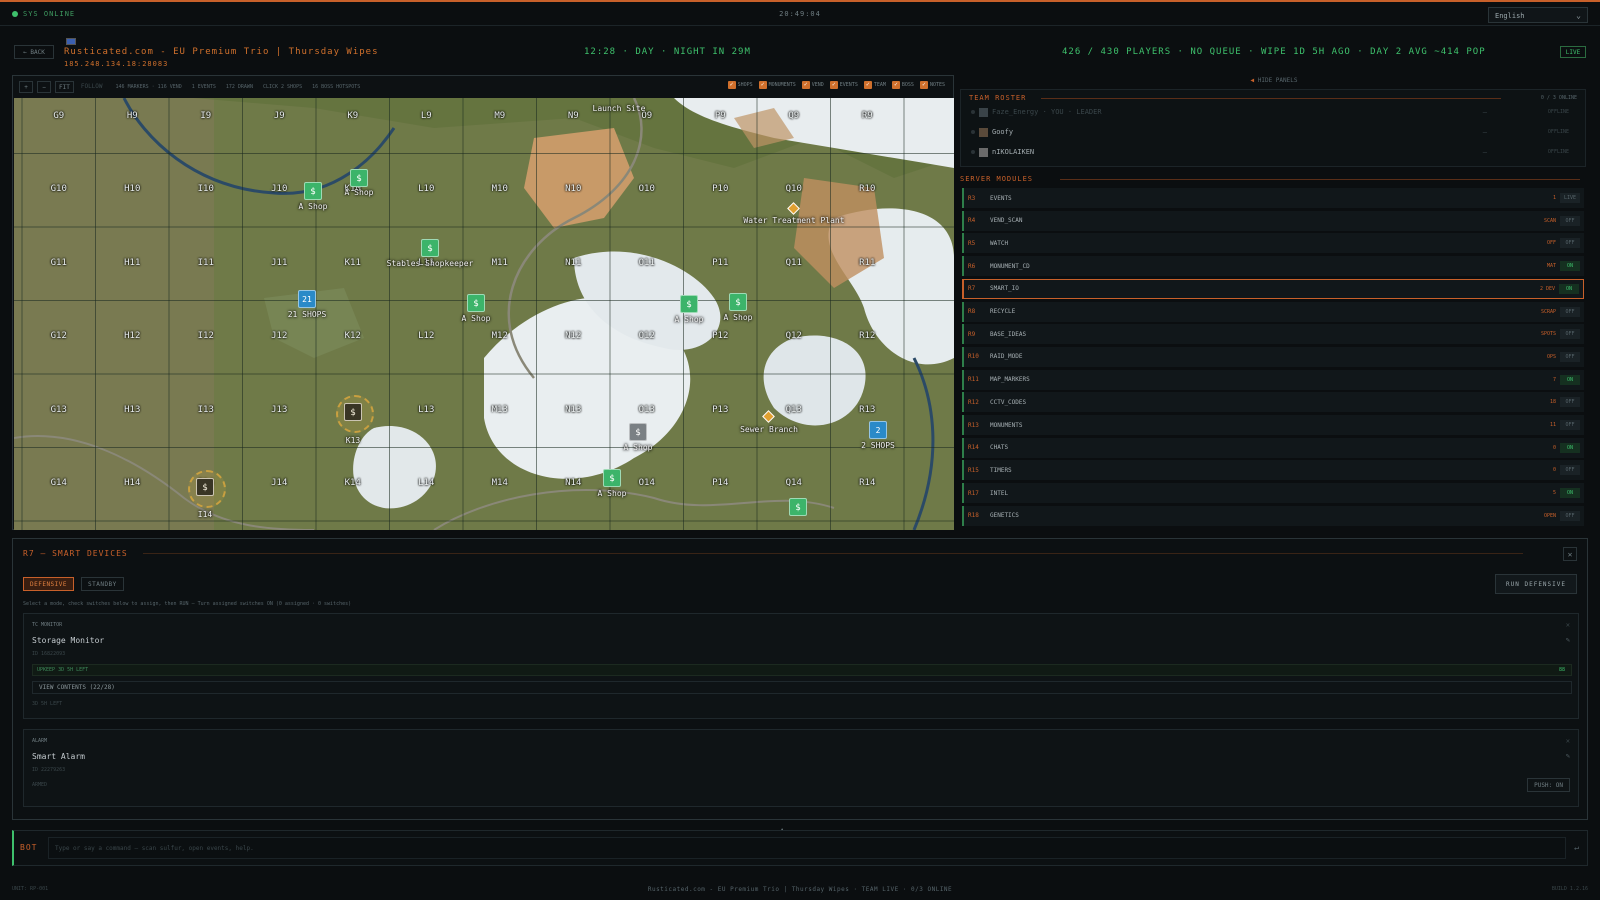  I want to click on grid-cell-label: K12, so click(352, 336).